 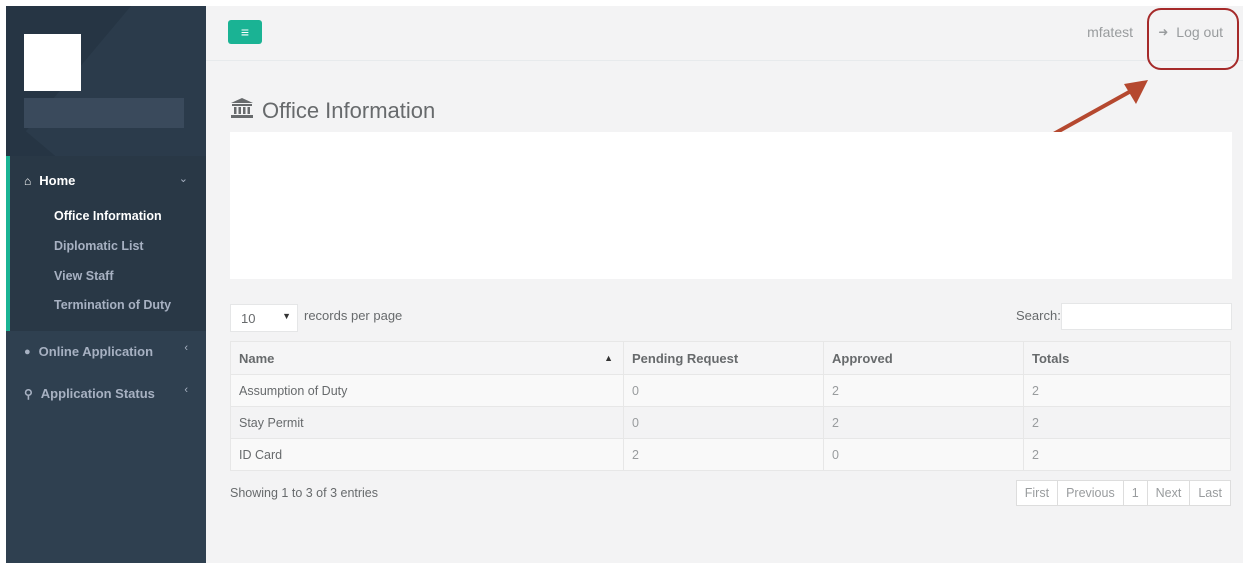 I want to click on column-header-label: Totals, so click(x=1051, y=358).